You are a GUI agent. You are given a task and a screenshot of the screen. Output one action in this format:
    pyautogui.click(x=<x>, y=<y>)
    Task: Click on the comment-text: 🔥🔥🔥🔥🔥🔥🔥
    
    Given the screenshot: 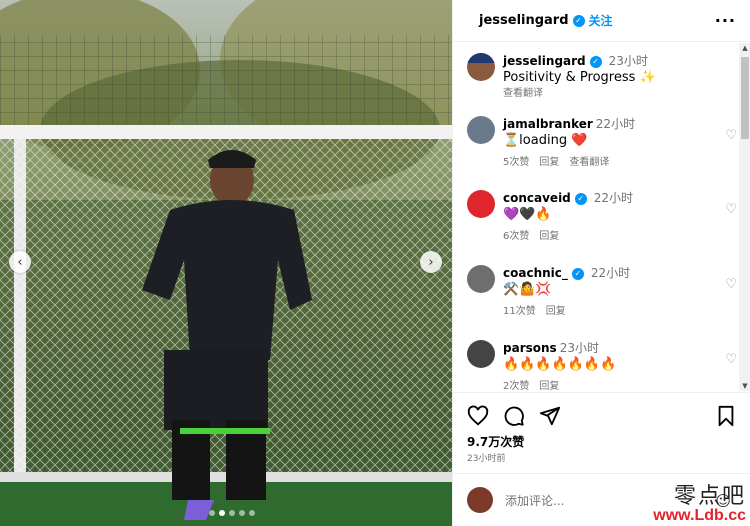 What is the action you would take?
    pyautogui.click(x=560, y=364)
    